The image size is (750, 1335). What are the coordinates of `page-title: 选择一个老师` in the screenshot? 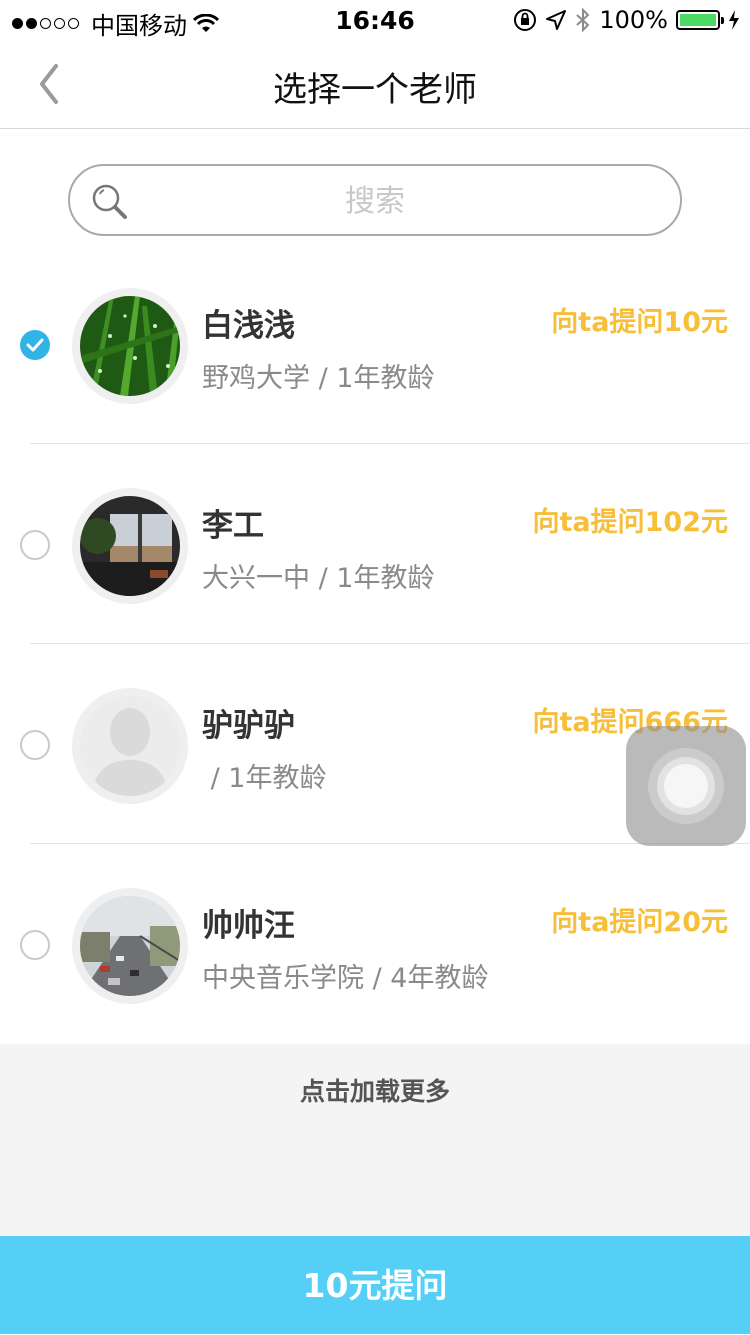 It's located at (375, 90).